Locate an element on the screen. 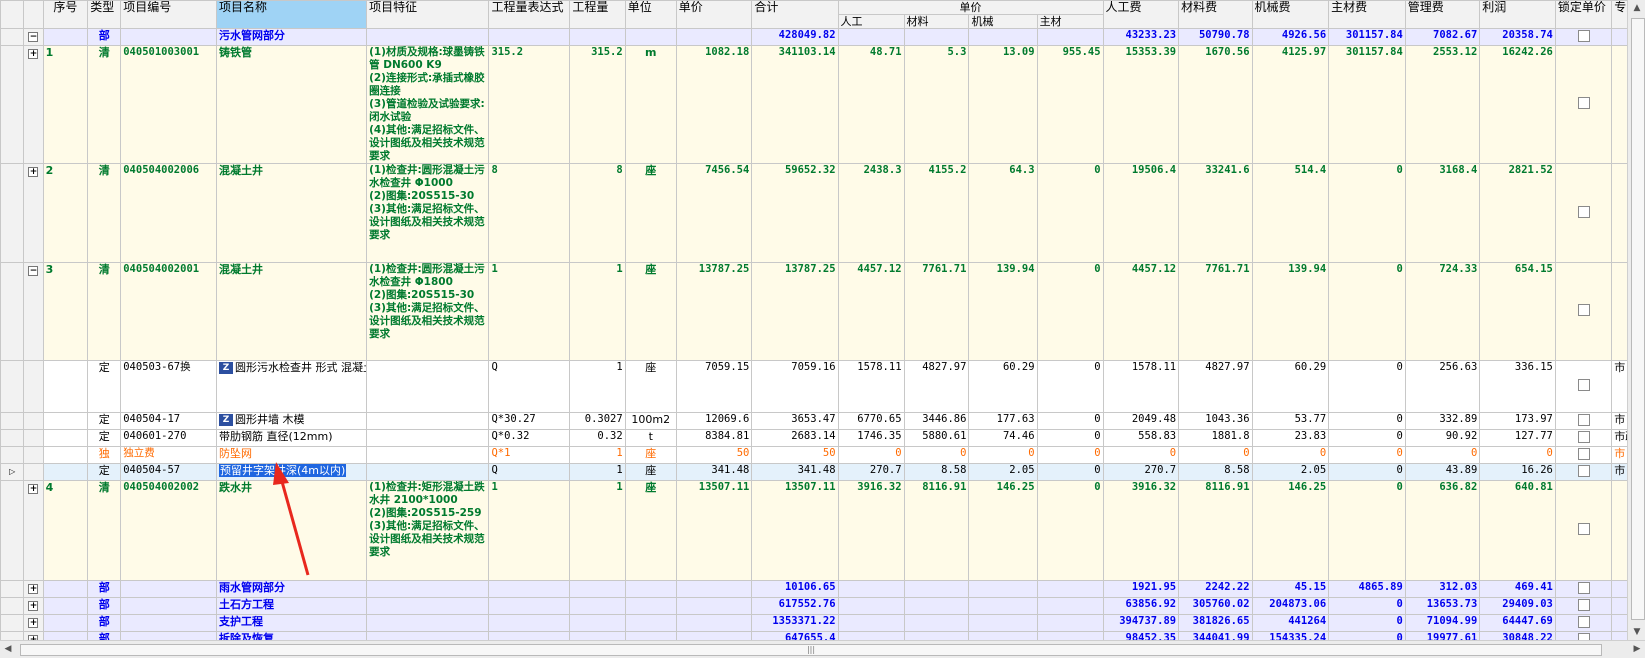 Image resolution: width=1645 pixels, height=658 pixels. cell-code: 040501003001 is located at coordinates (169, 104).